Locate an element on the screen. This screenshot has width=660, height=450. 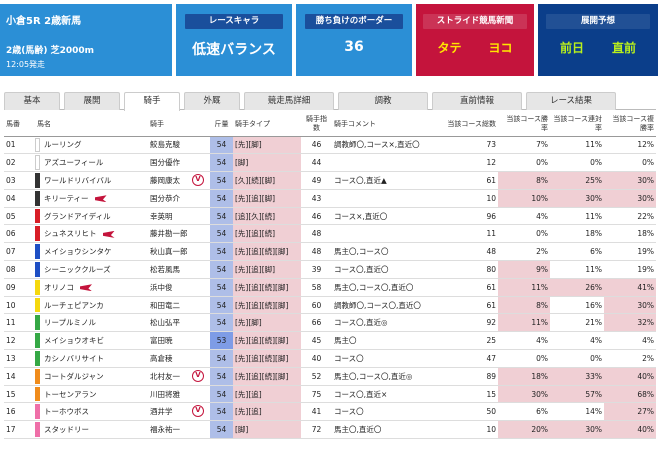
horse-name: トーホウボス is located at coordinates (66, 411).